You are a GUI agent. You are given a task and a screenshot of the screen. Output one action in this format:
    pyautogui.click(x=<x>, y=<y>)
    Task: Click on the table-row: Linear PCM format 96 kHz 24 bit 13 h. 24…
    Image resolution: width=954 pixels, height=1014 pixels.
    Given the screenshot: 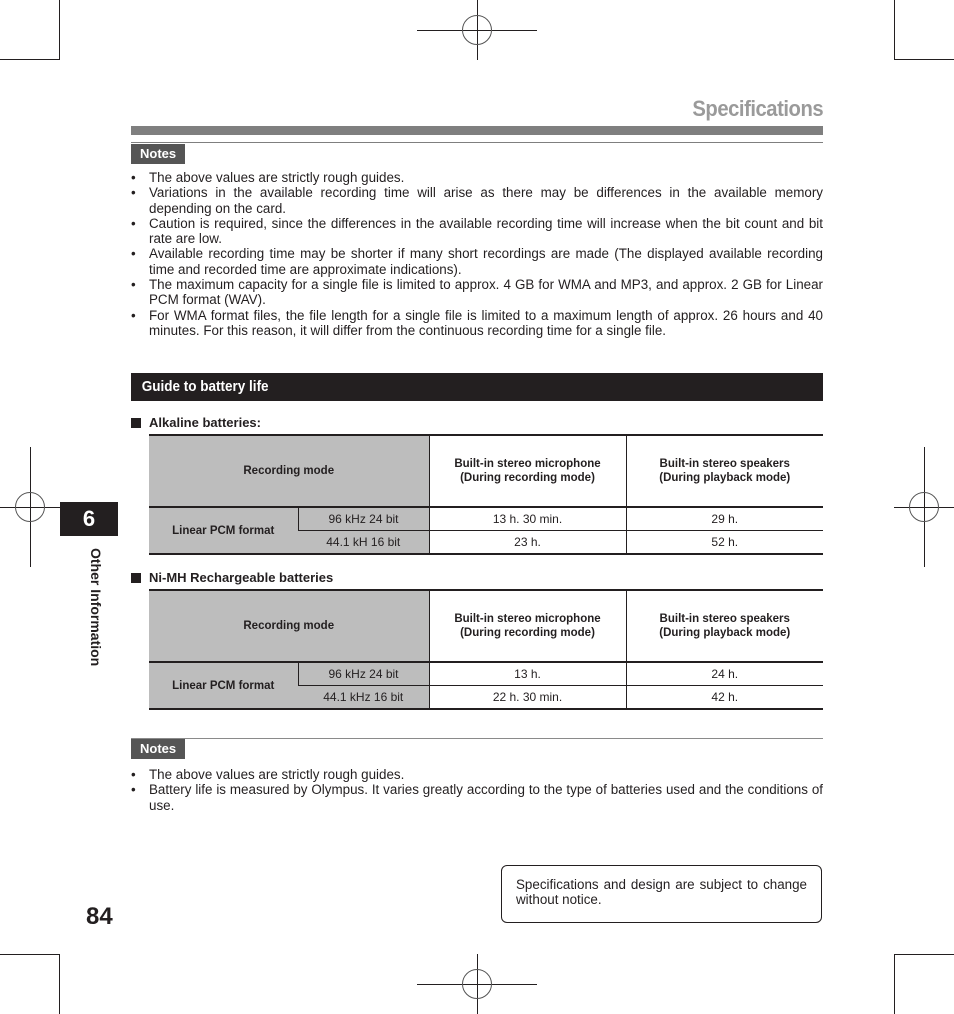 What is the action you would take?
    pyautogui.click(x=486, y=685)
    